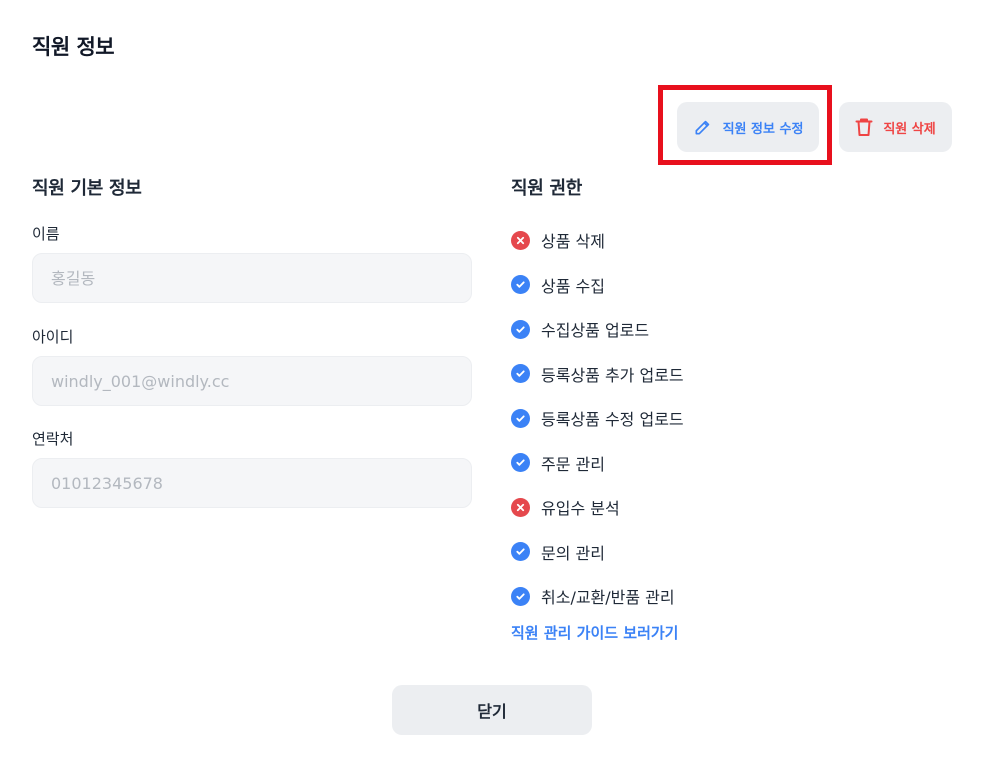 The width and height of the screenshot is (982, 766). I want to click on permission-item: 등록상품 수정 업로드, so click(597, 418).